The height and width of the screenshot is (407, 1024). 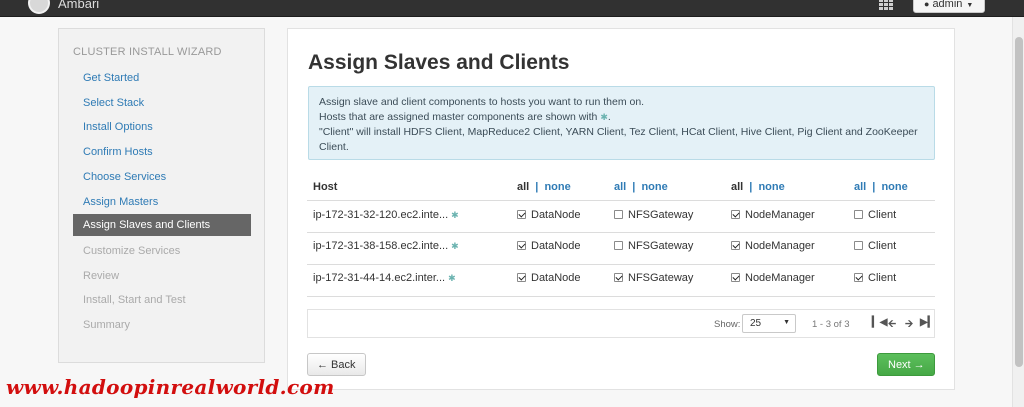 What do you see at coordinates (101, 276) in the screenshot?
I see `step-review: Review` at bounding box center [101, 276].